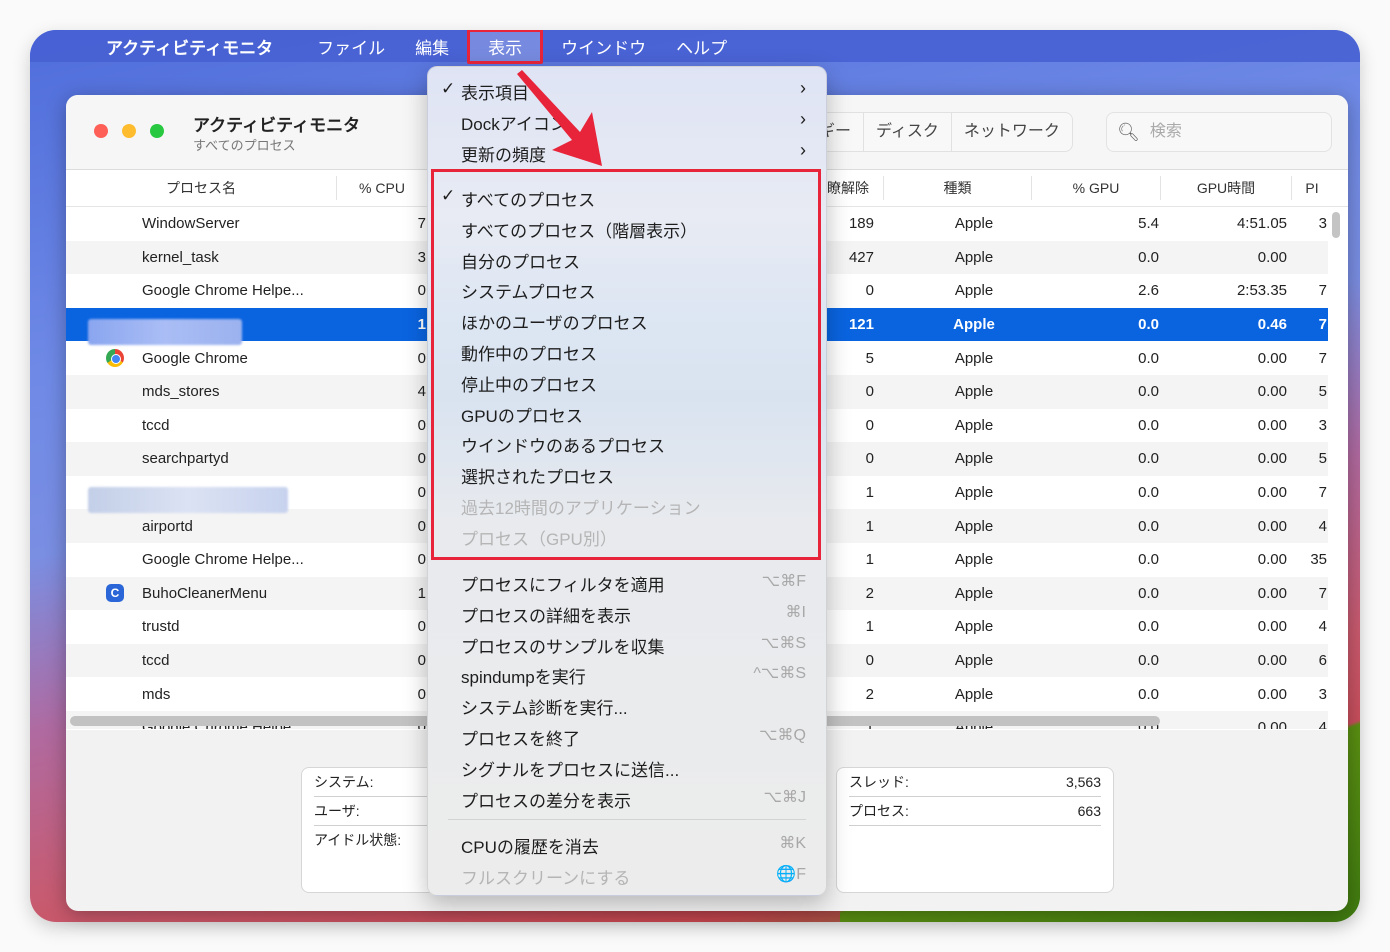 The image size is (1390, 952). What do you see at coordinates (546, 801) in the screenshot?
I see `menu-item-label: プロセスの差分を表示` at bounding box center [546, 801].